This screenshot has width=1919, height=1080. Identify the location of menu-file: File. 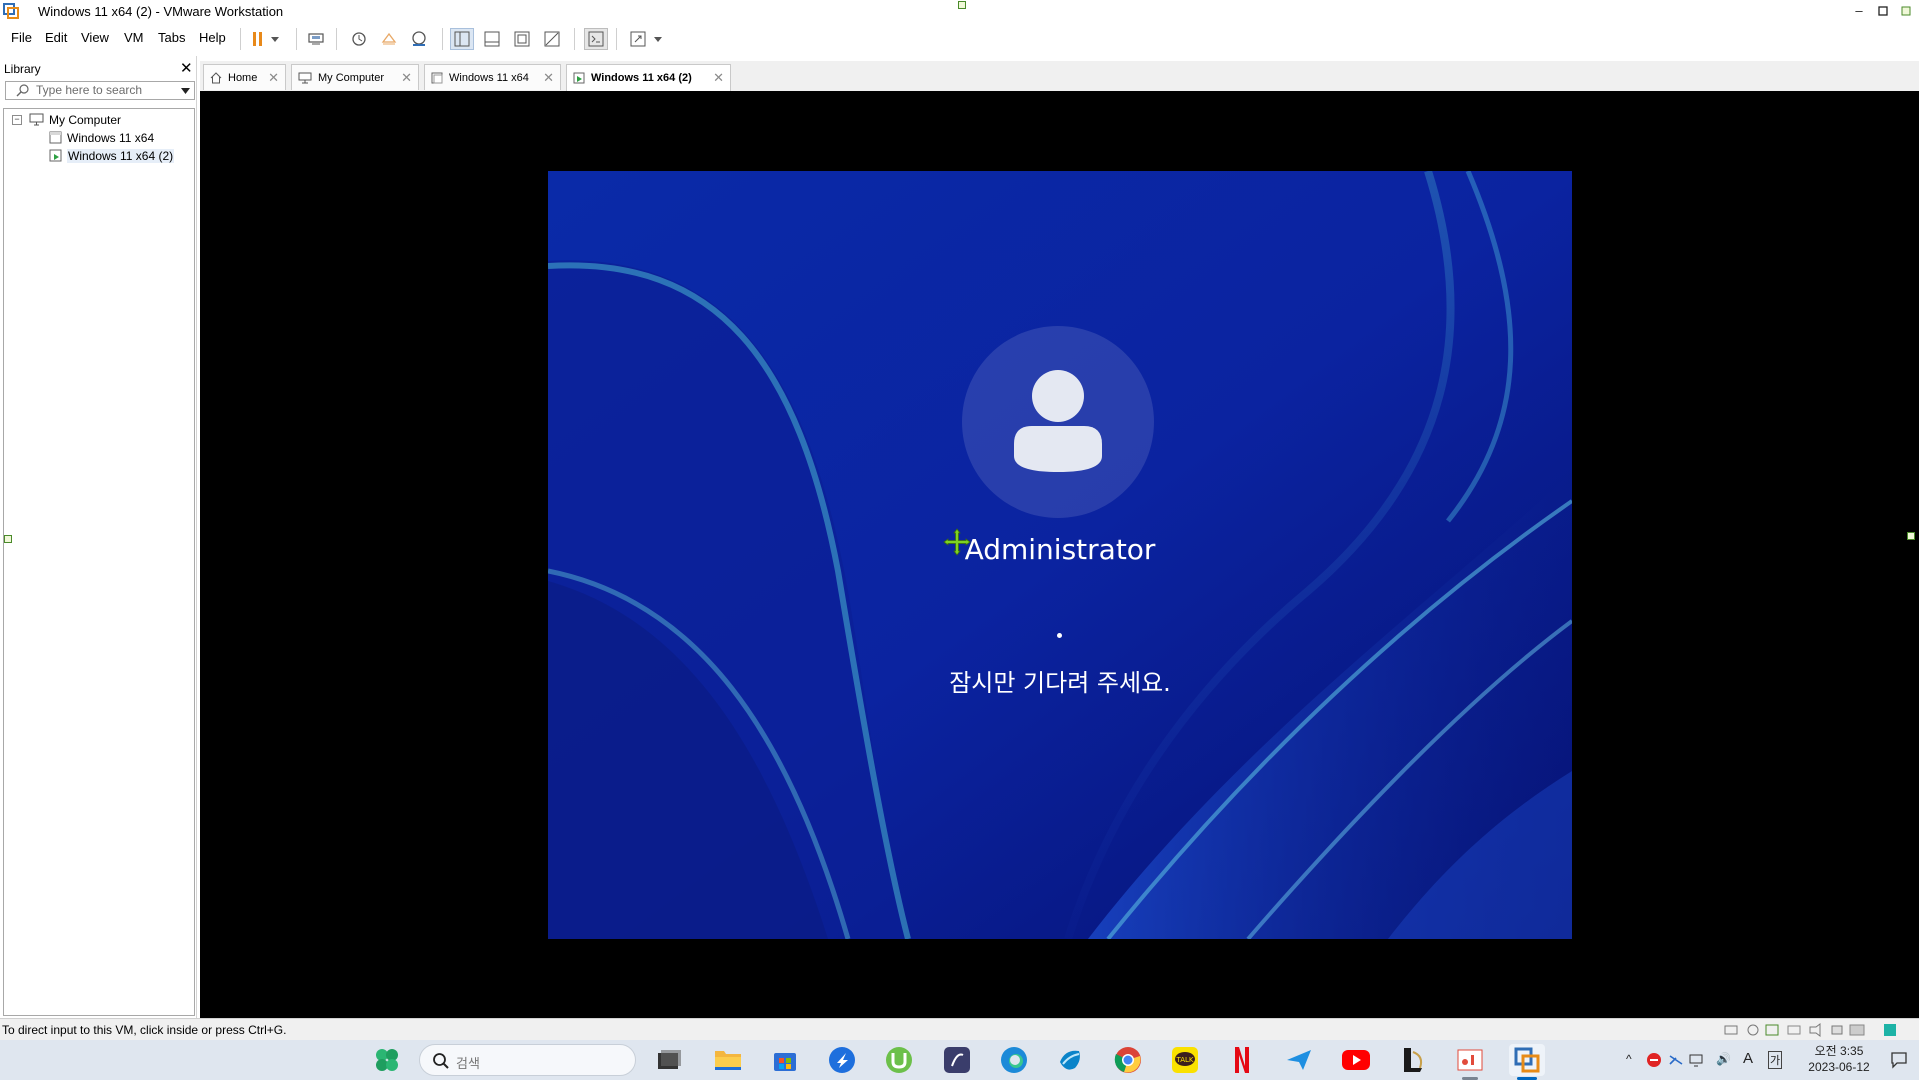
(21, 37).